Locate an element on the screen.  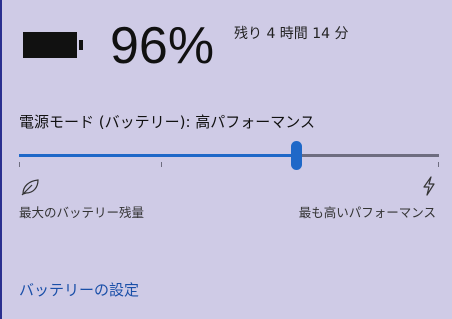
best-performance-label: 最も高いパフォーマンス is located at coordinates (367, 212).